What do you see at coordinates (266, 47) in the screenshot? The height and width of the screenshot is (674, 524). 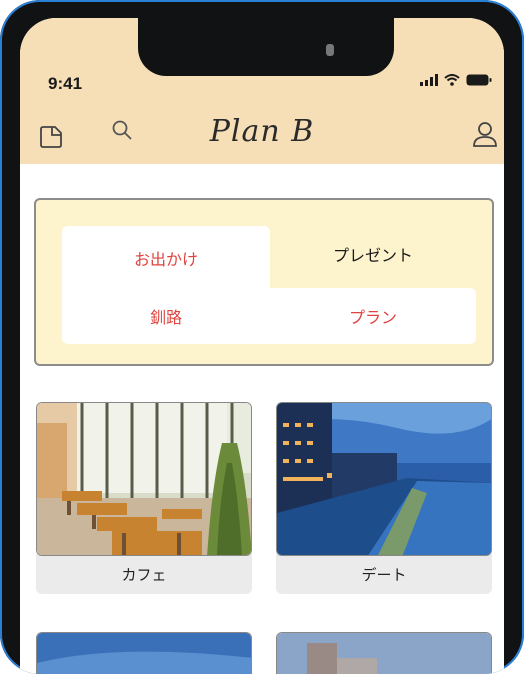 I see `notch` at bounding box center [266, 47].